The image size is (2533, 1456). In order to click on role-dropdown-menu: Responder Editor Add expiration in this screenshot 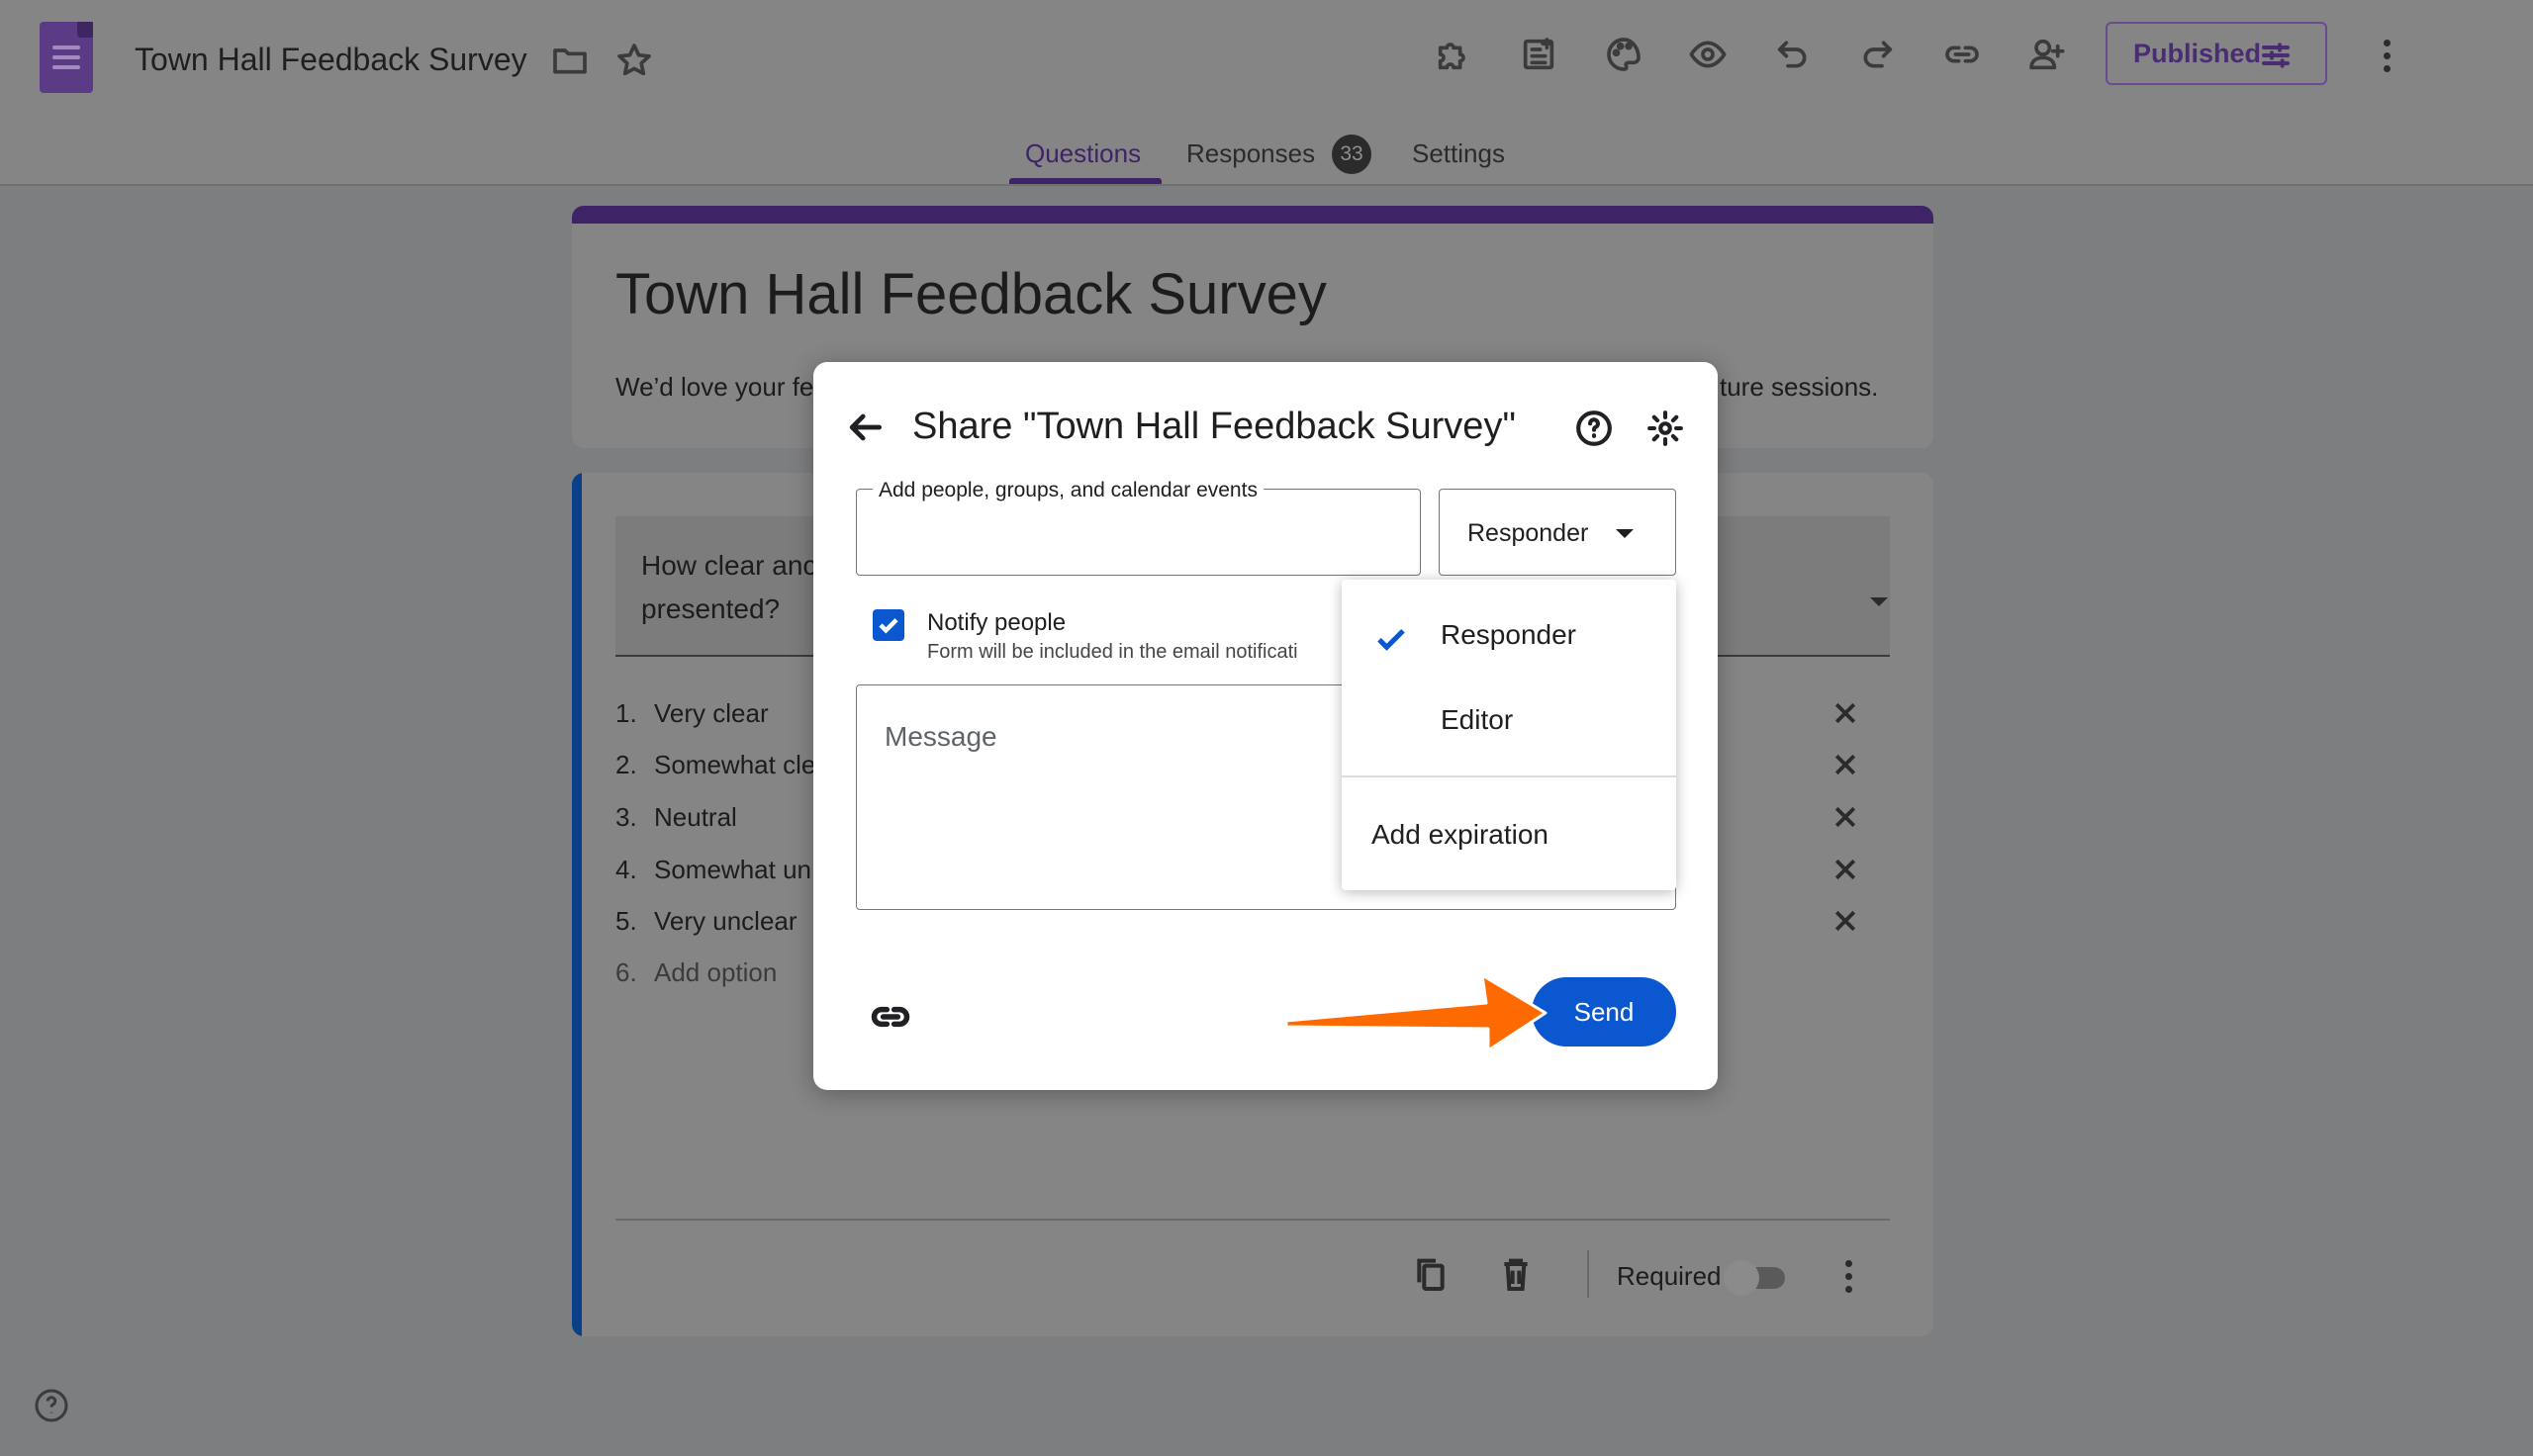, I will do `click(1509, 735)`.